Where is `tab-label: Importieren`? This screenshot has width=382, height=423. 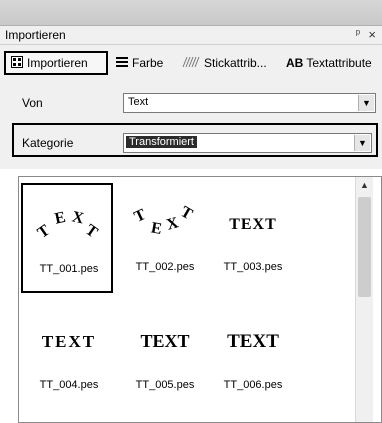
tab-label: Importieren is located at coordinates (57, 63).